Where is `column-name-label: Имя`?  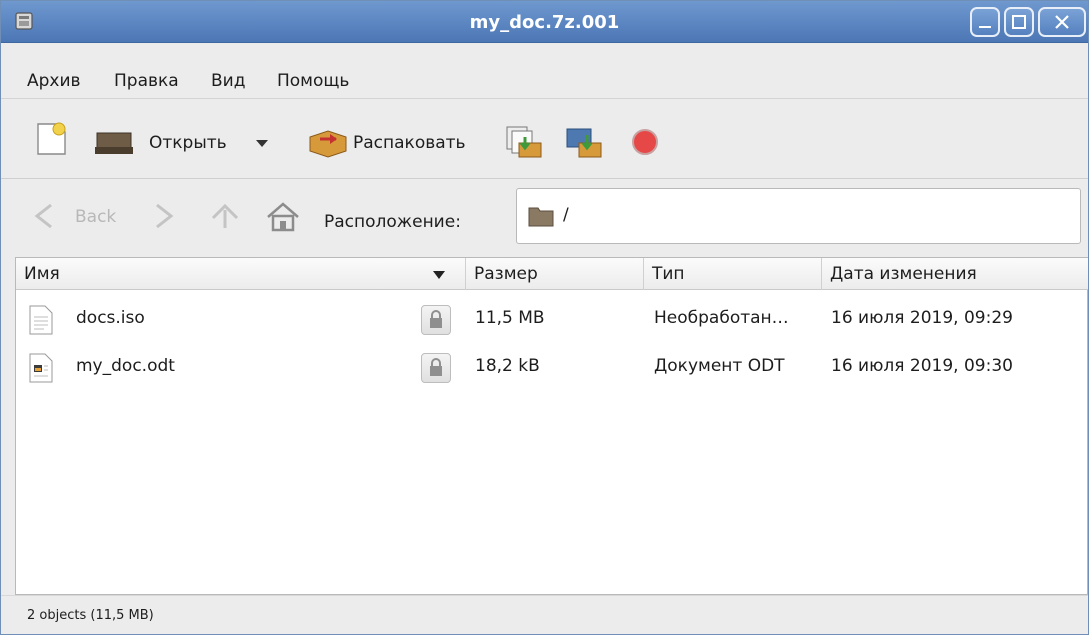
column-name-label: Имя is located at coordinates (42, 274).